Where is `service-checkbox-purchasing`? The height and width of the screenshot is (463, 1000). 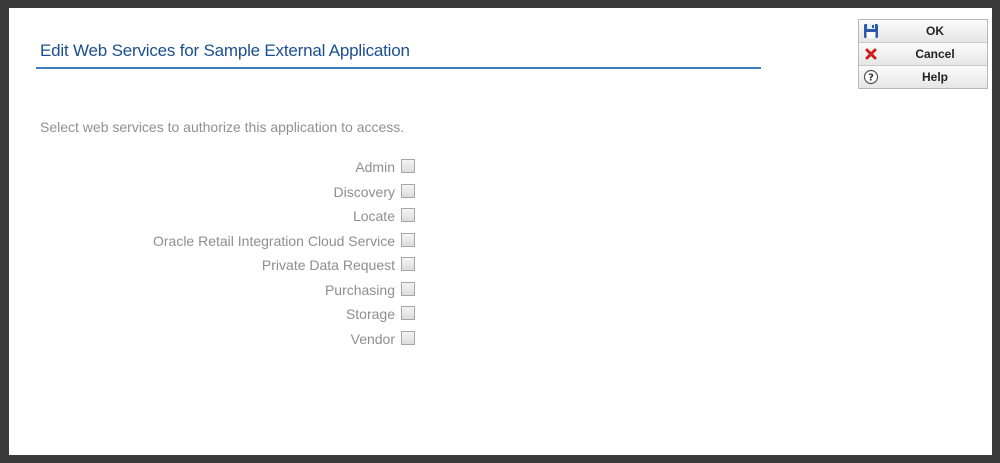 service-checkbox-purchasing is located at coordinates (408, 288).